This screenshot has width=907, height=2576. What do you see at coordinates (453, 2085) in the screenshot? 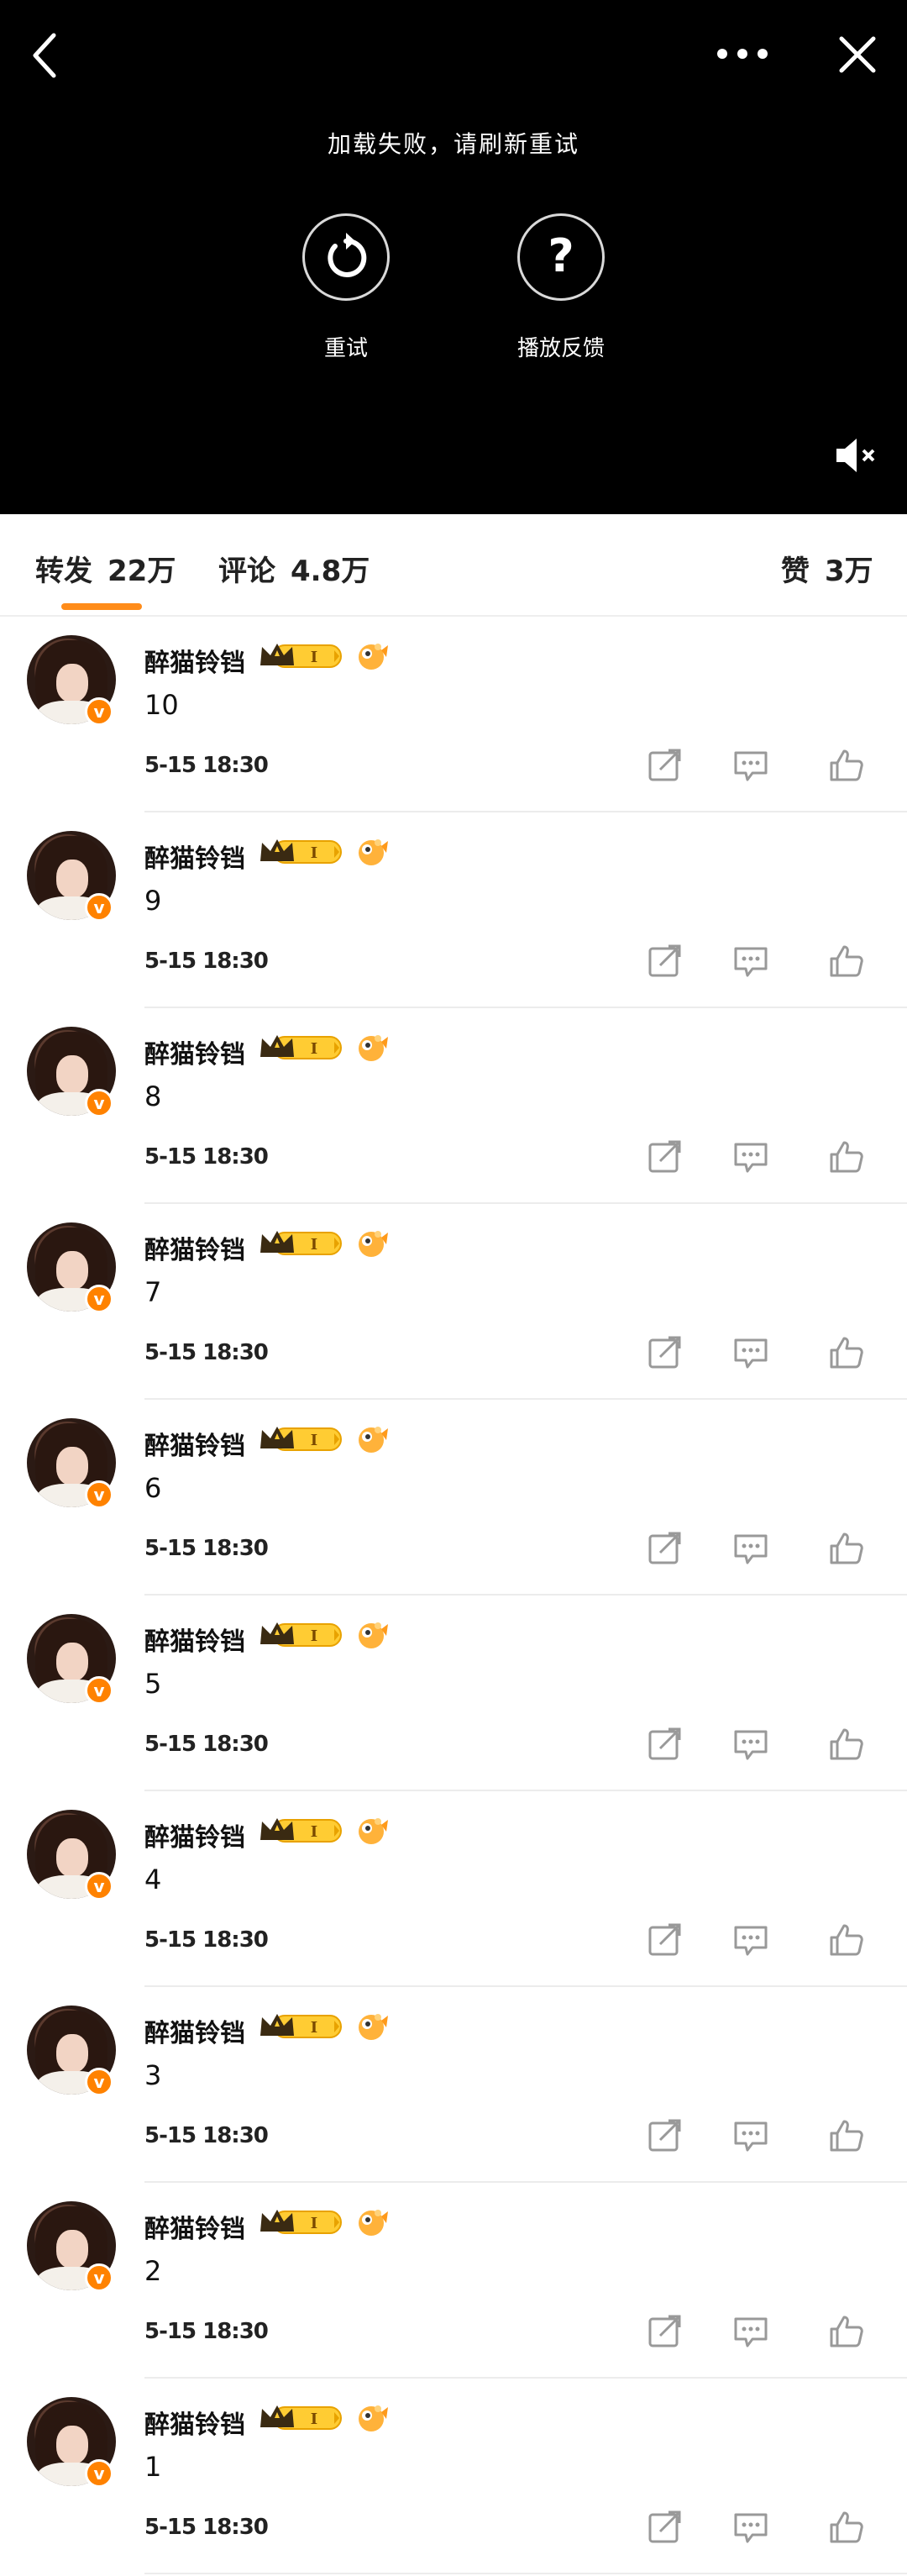
I see `repost-item: v 醉猫铃铛 I 3 5-15 18:30` at bounding box center [453, 2085].